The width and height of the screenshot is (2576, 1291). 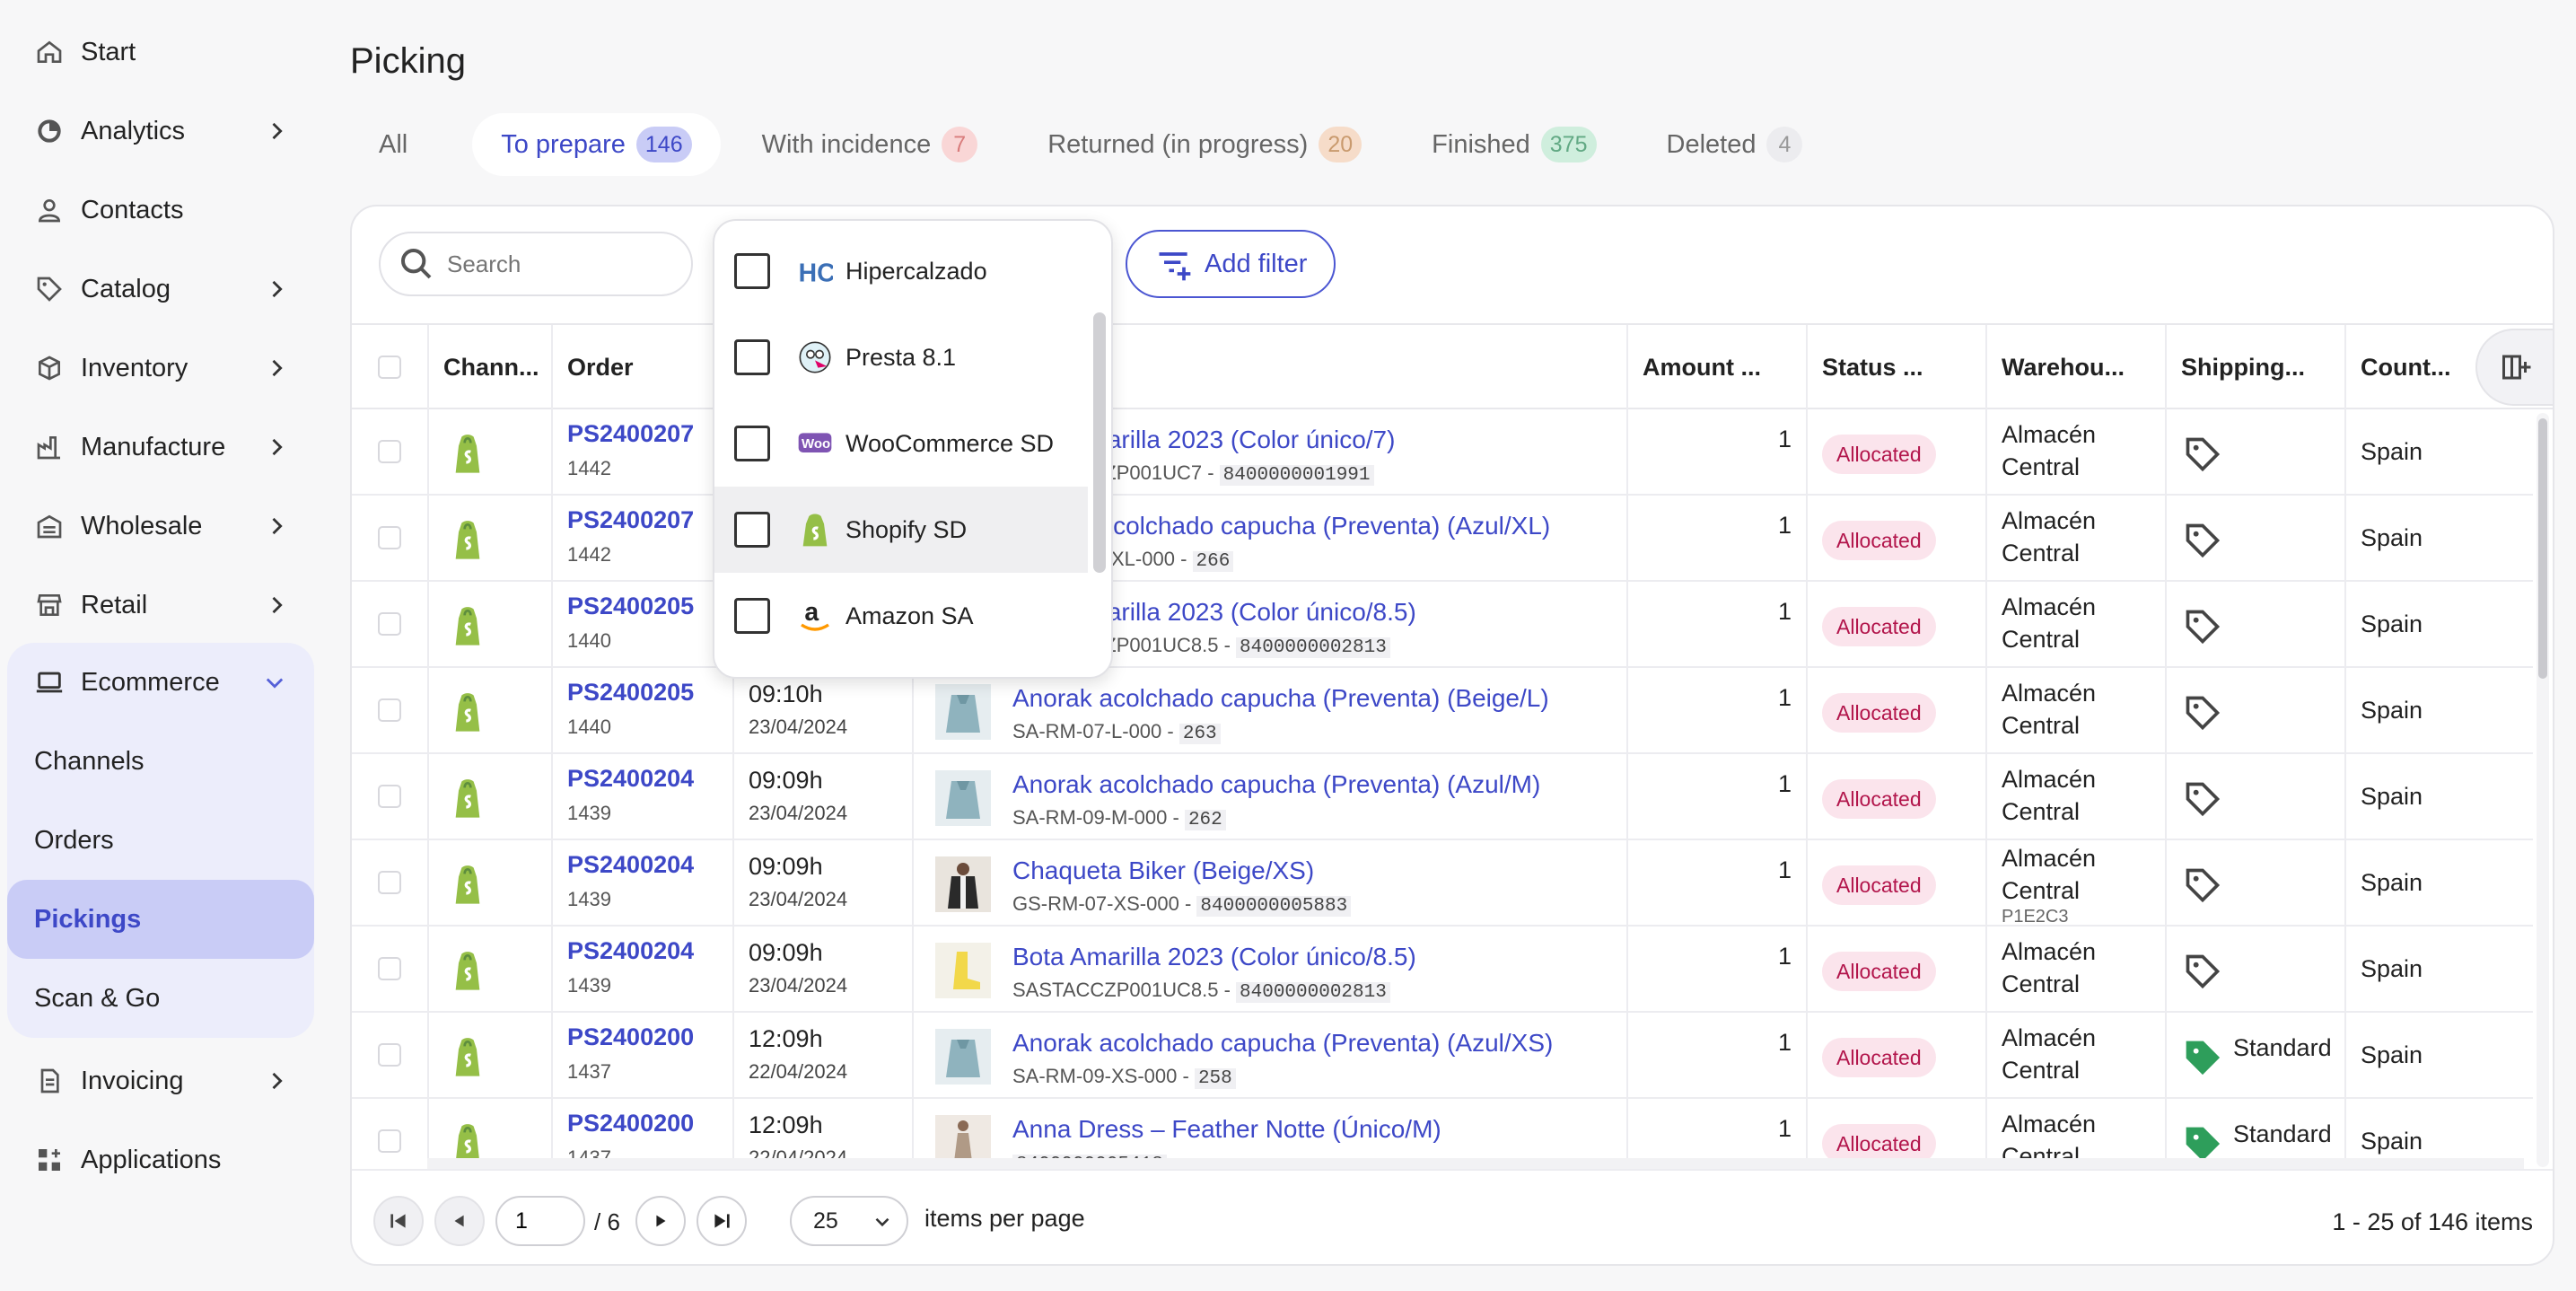 I want to click on sidebar-item-catalog: Catalog, so click(x=161, y=290).